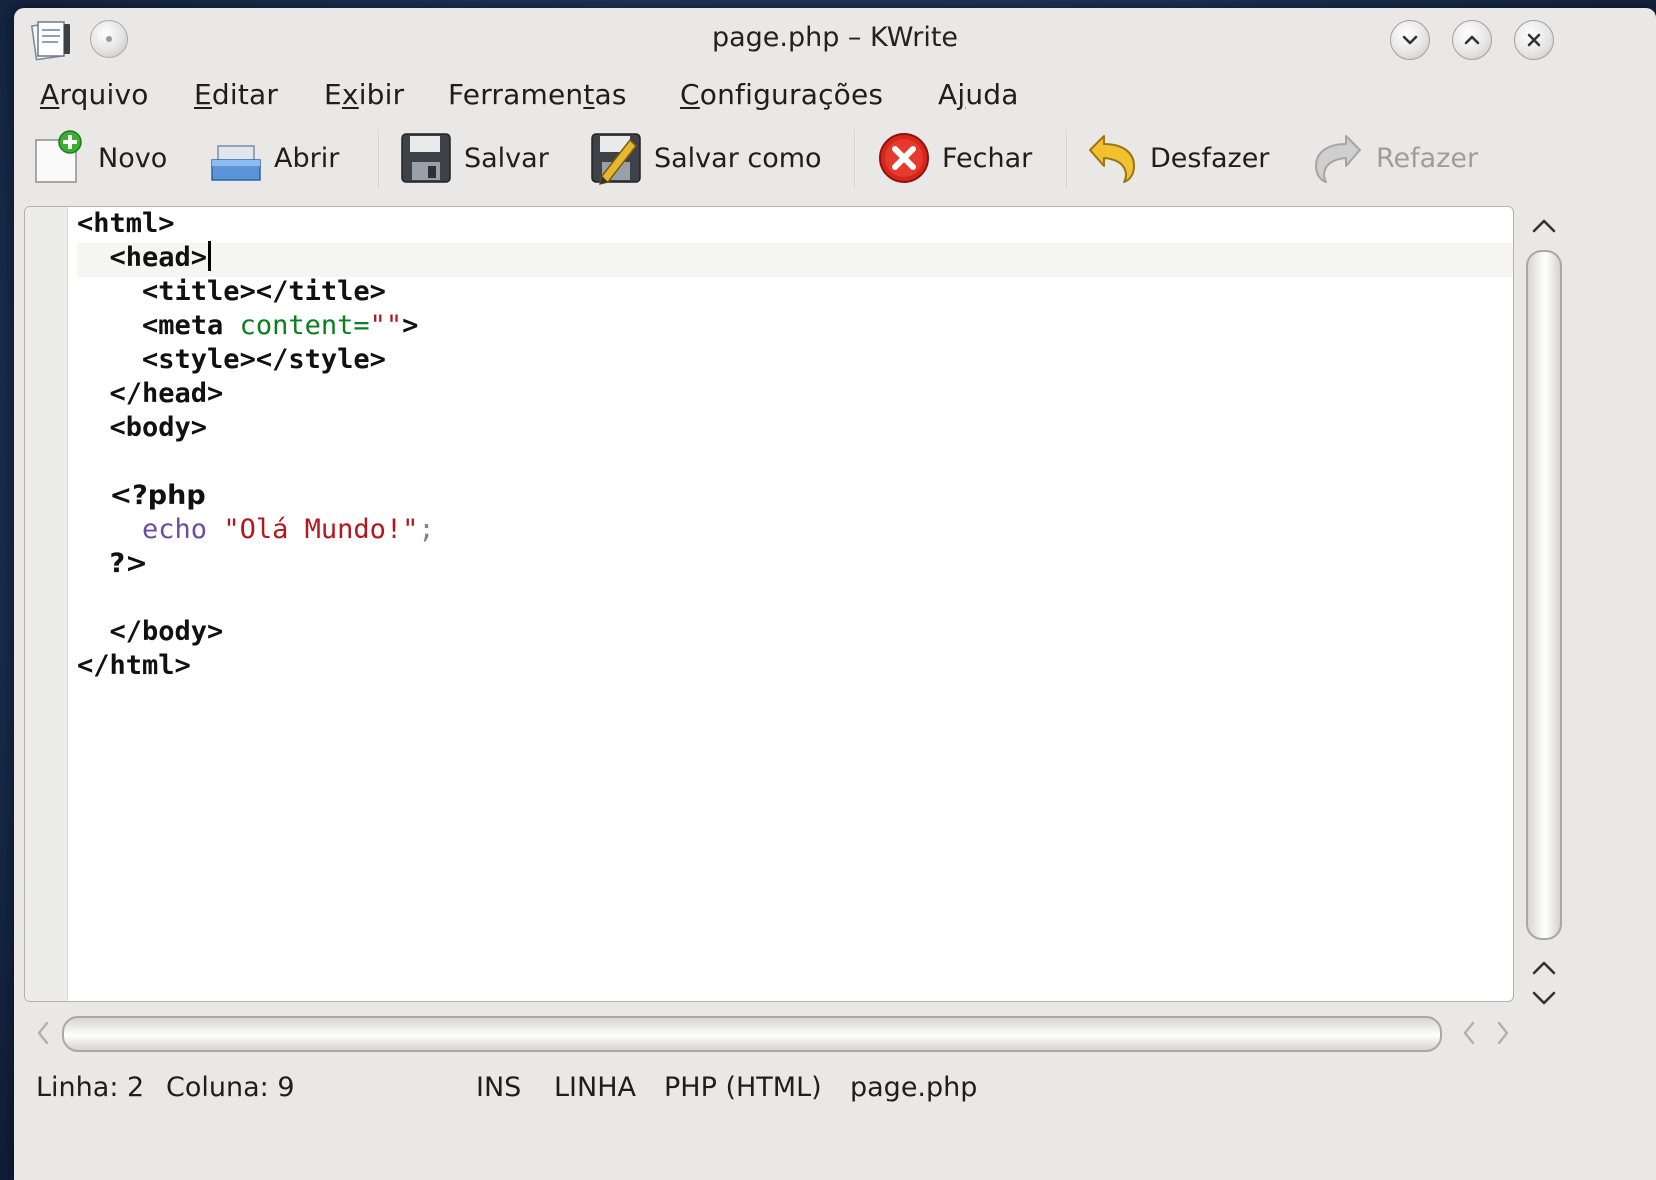 The height and width of the screenshot is (1180, 1656). What do you see at coordinates (58, 156) in the screenshot?
I see `new-document-icon` at bounding box center [58, 156].